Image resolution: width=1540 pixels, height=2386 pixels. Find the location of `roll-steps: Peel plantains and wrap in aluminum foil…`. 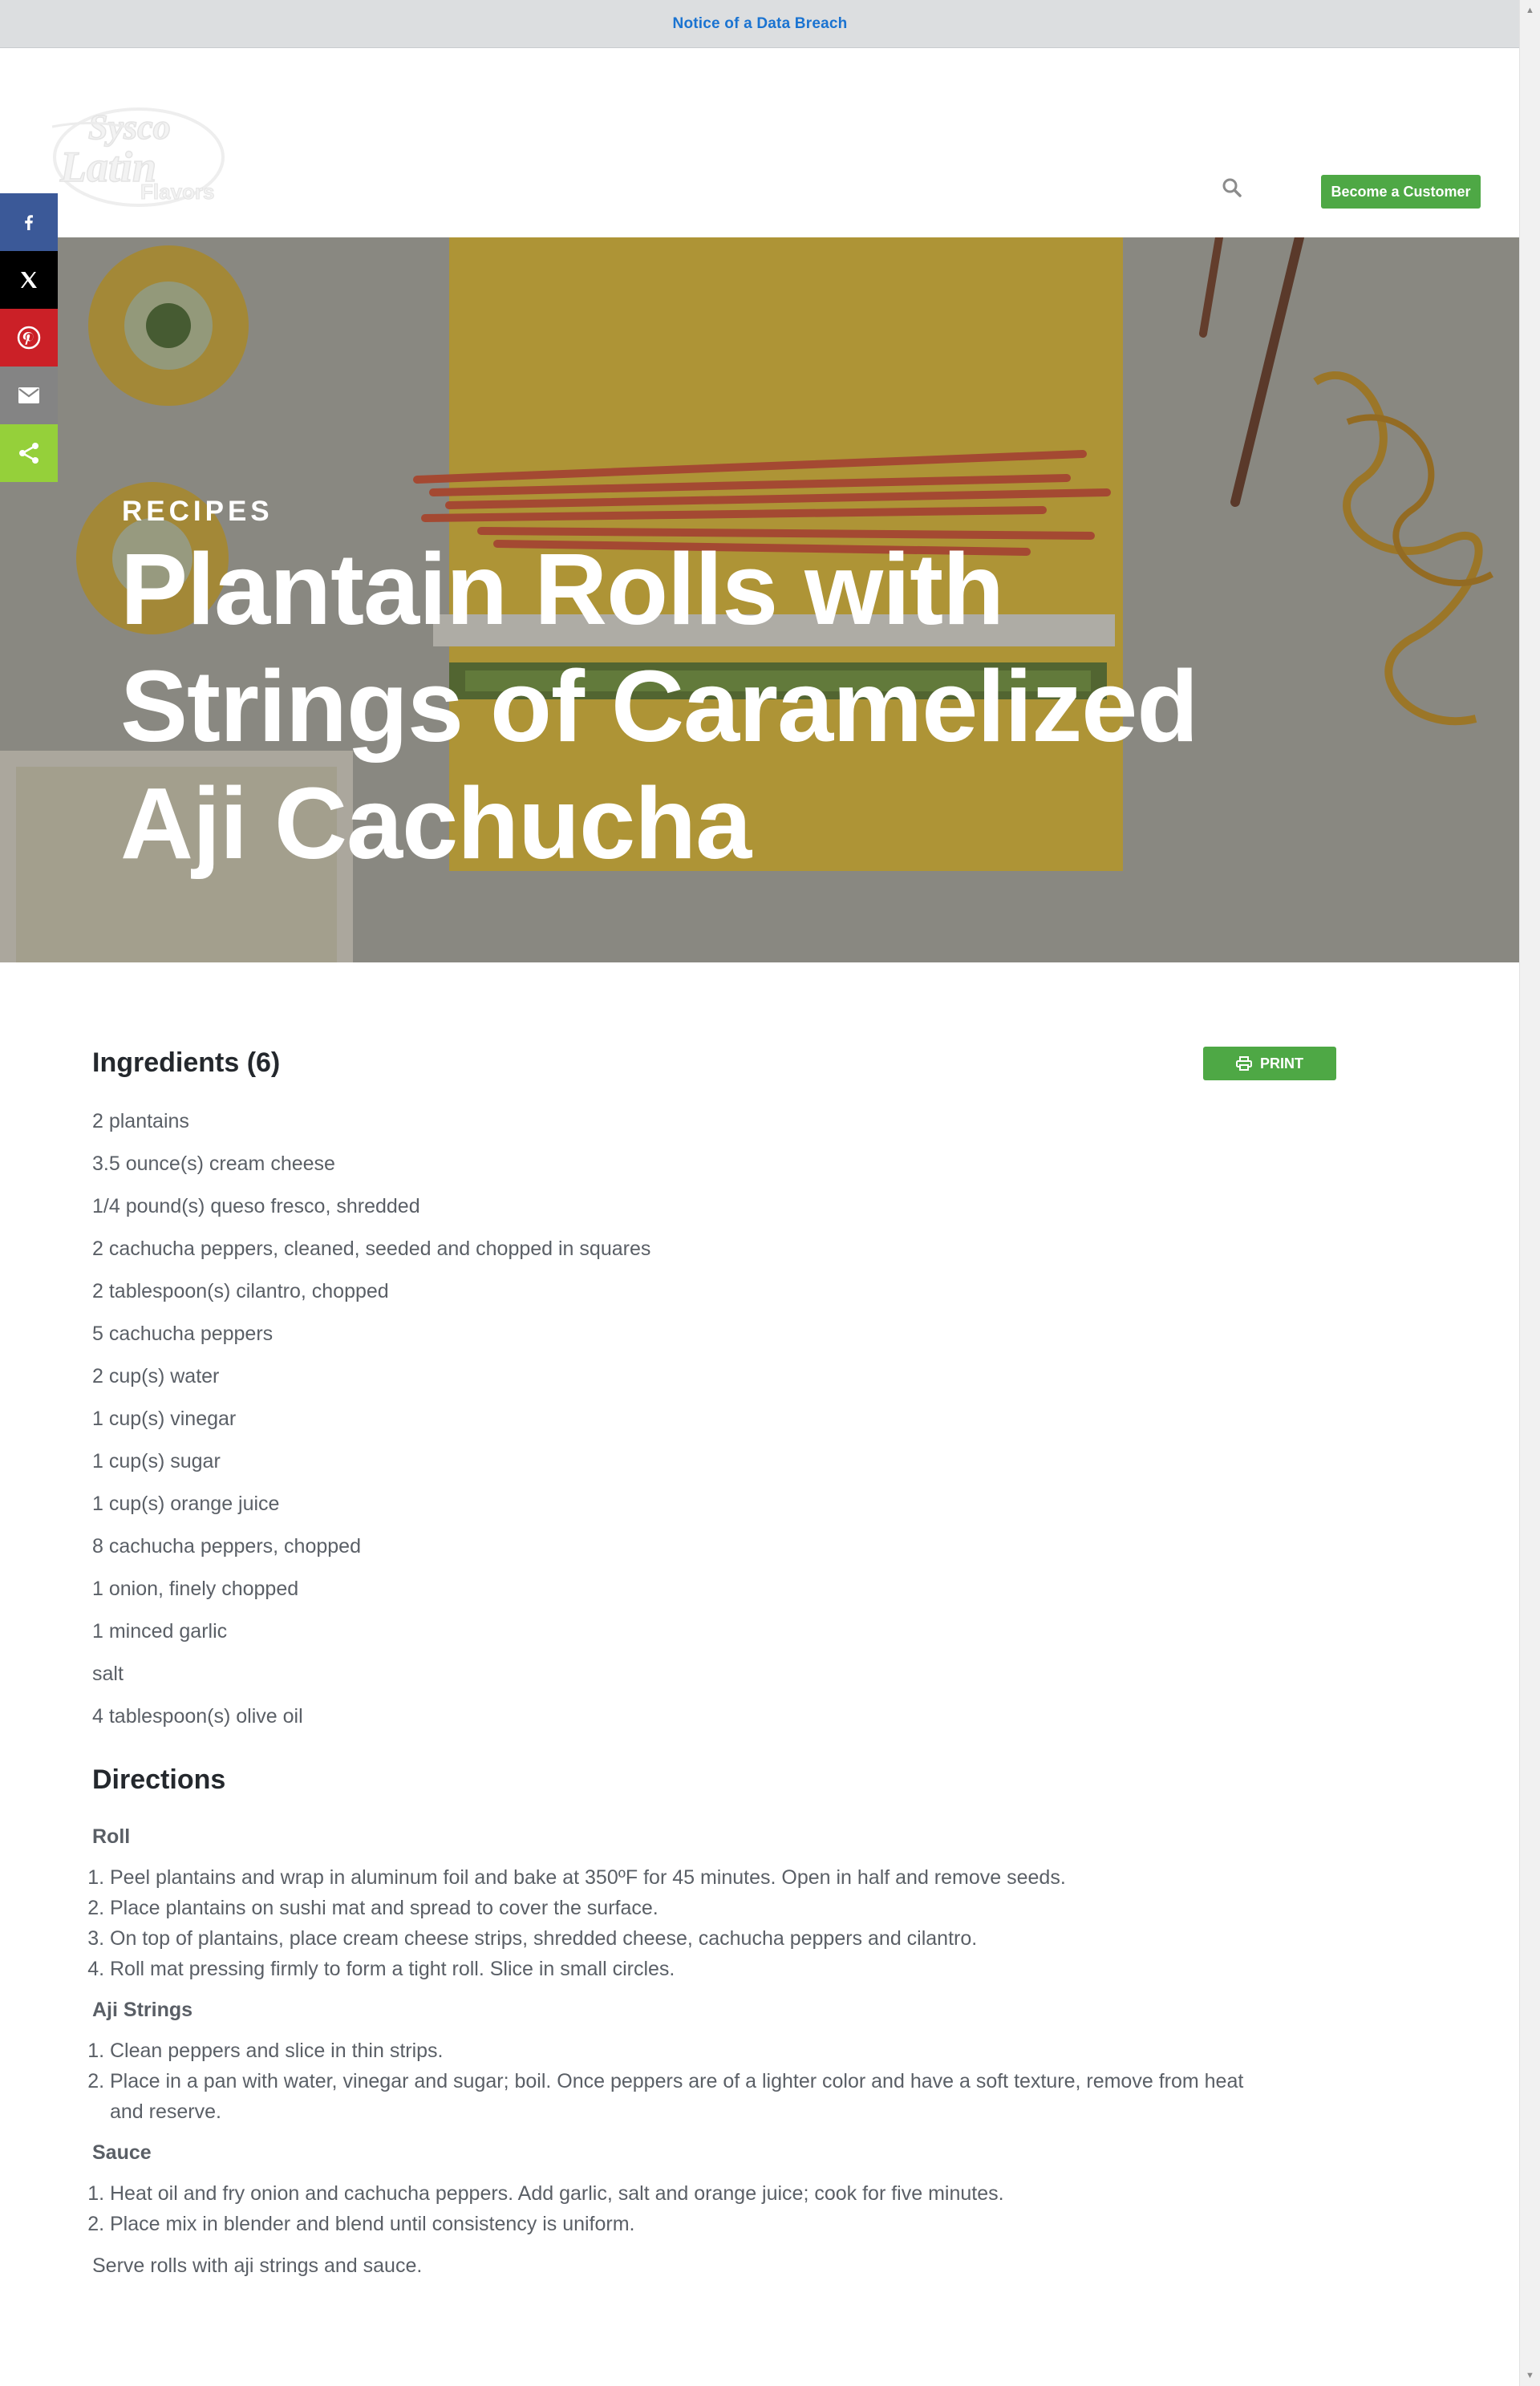

roll-steps: Peel plantains and wrap in aluminum foil… is located at coordinates (669, 1923).